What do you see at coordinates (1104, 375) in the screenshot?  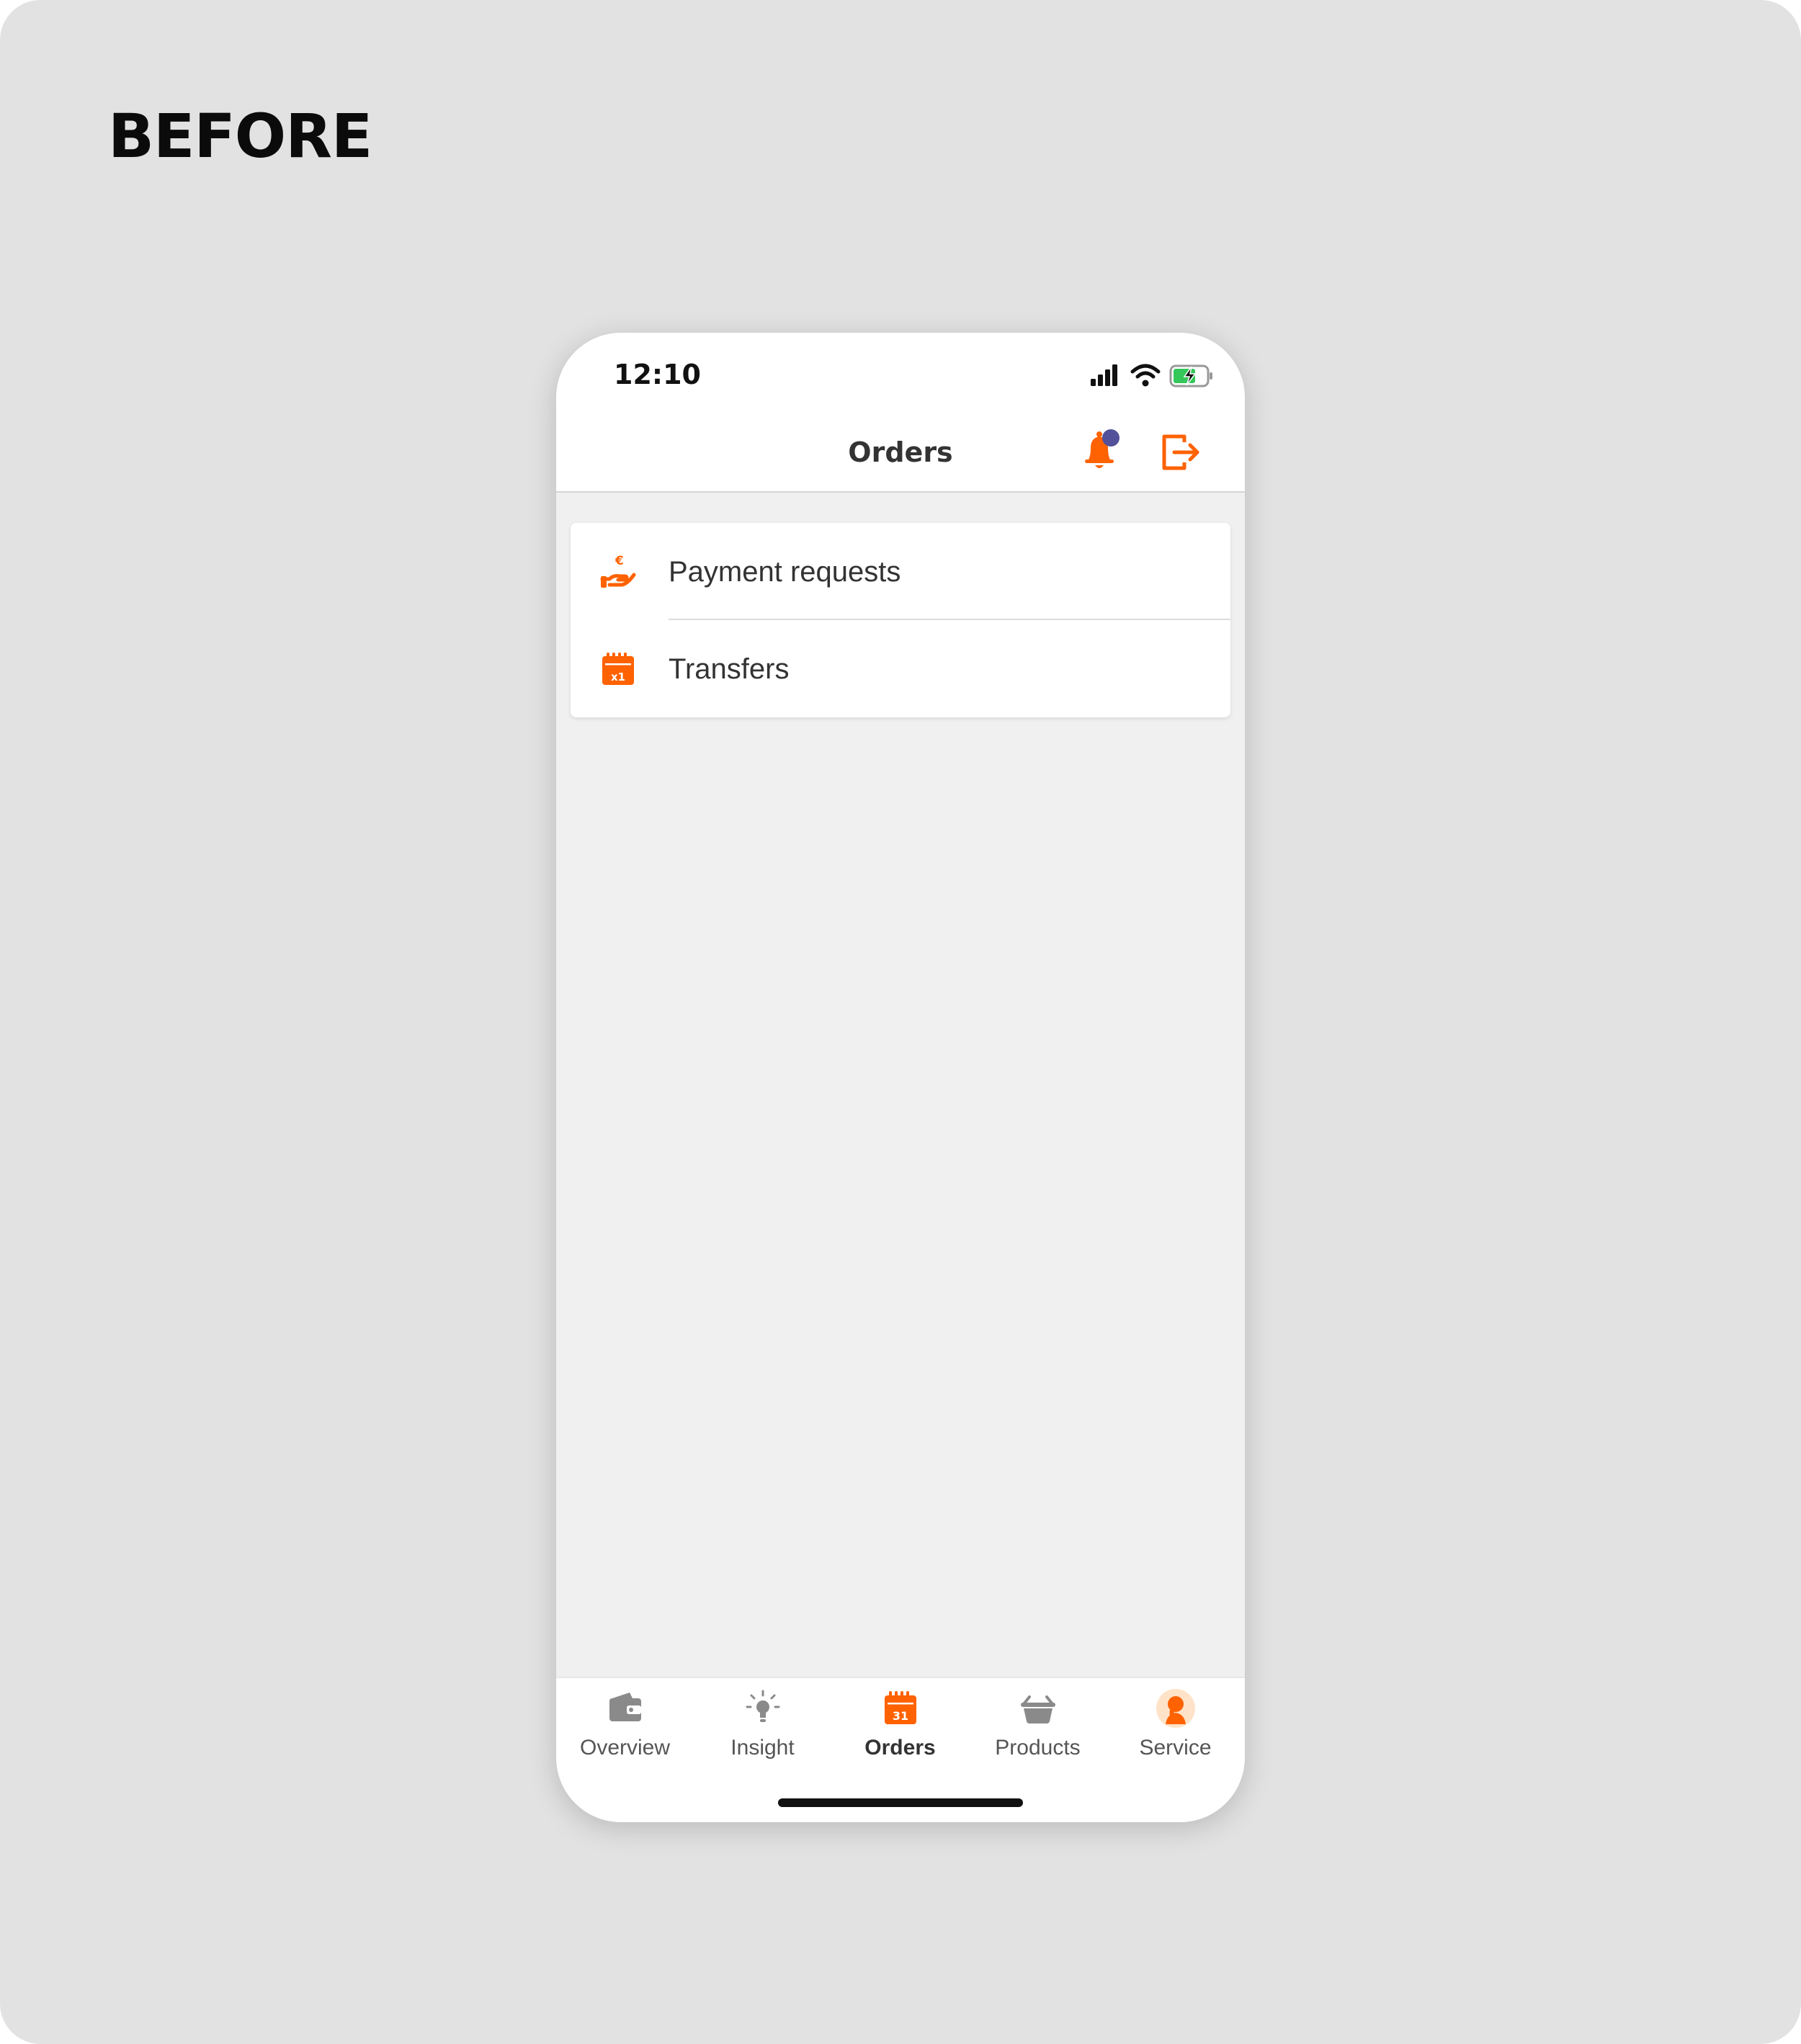 I see `signal-icon` at bounding box center [1104, 375].